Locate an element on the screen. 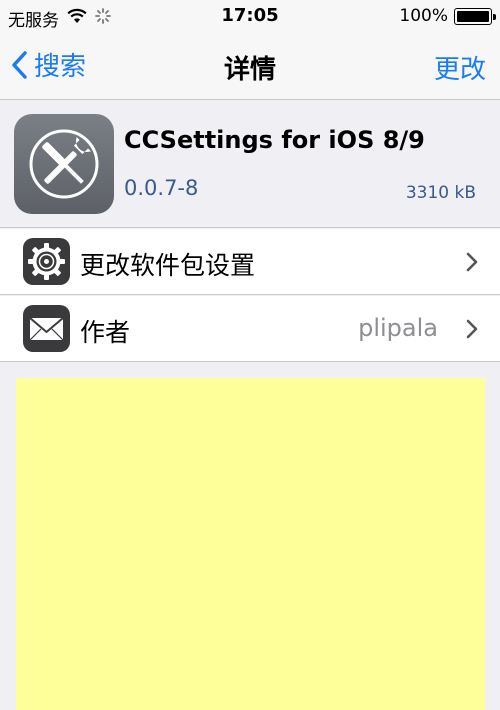  envelope-icon is located at coordinates (46, 328).